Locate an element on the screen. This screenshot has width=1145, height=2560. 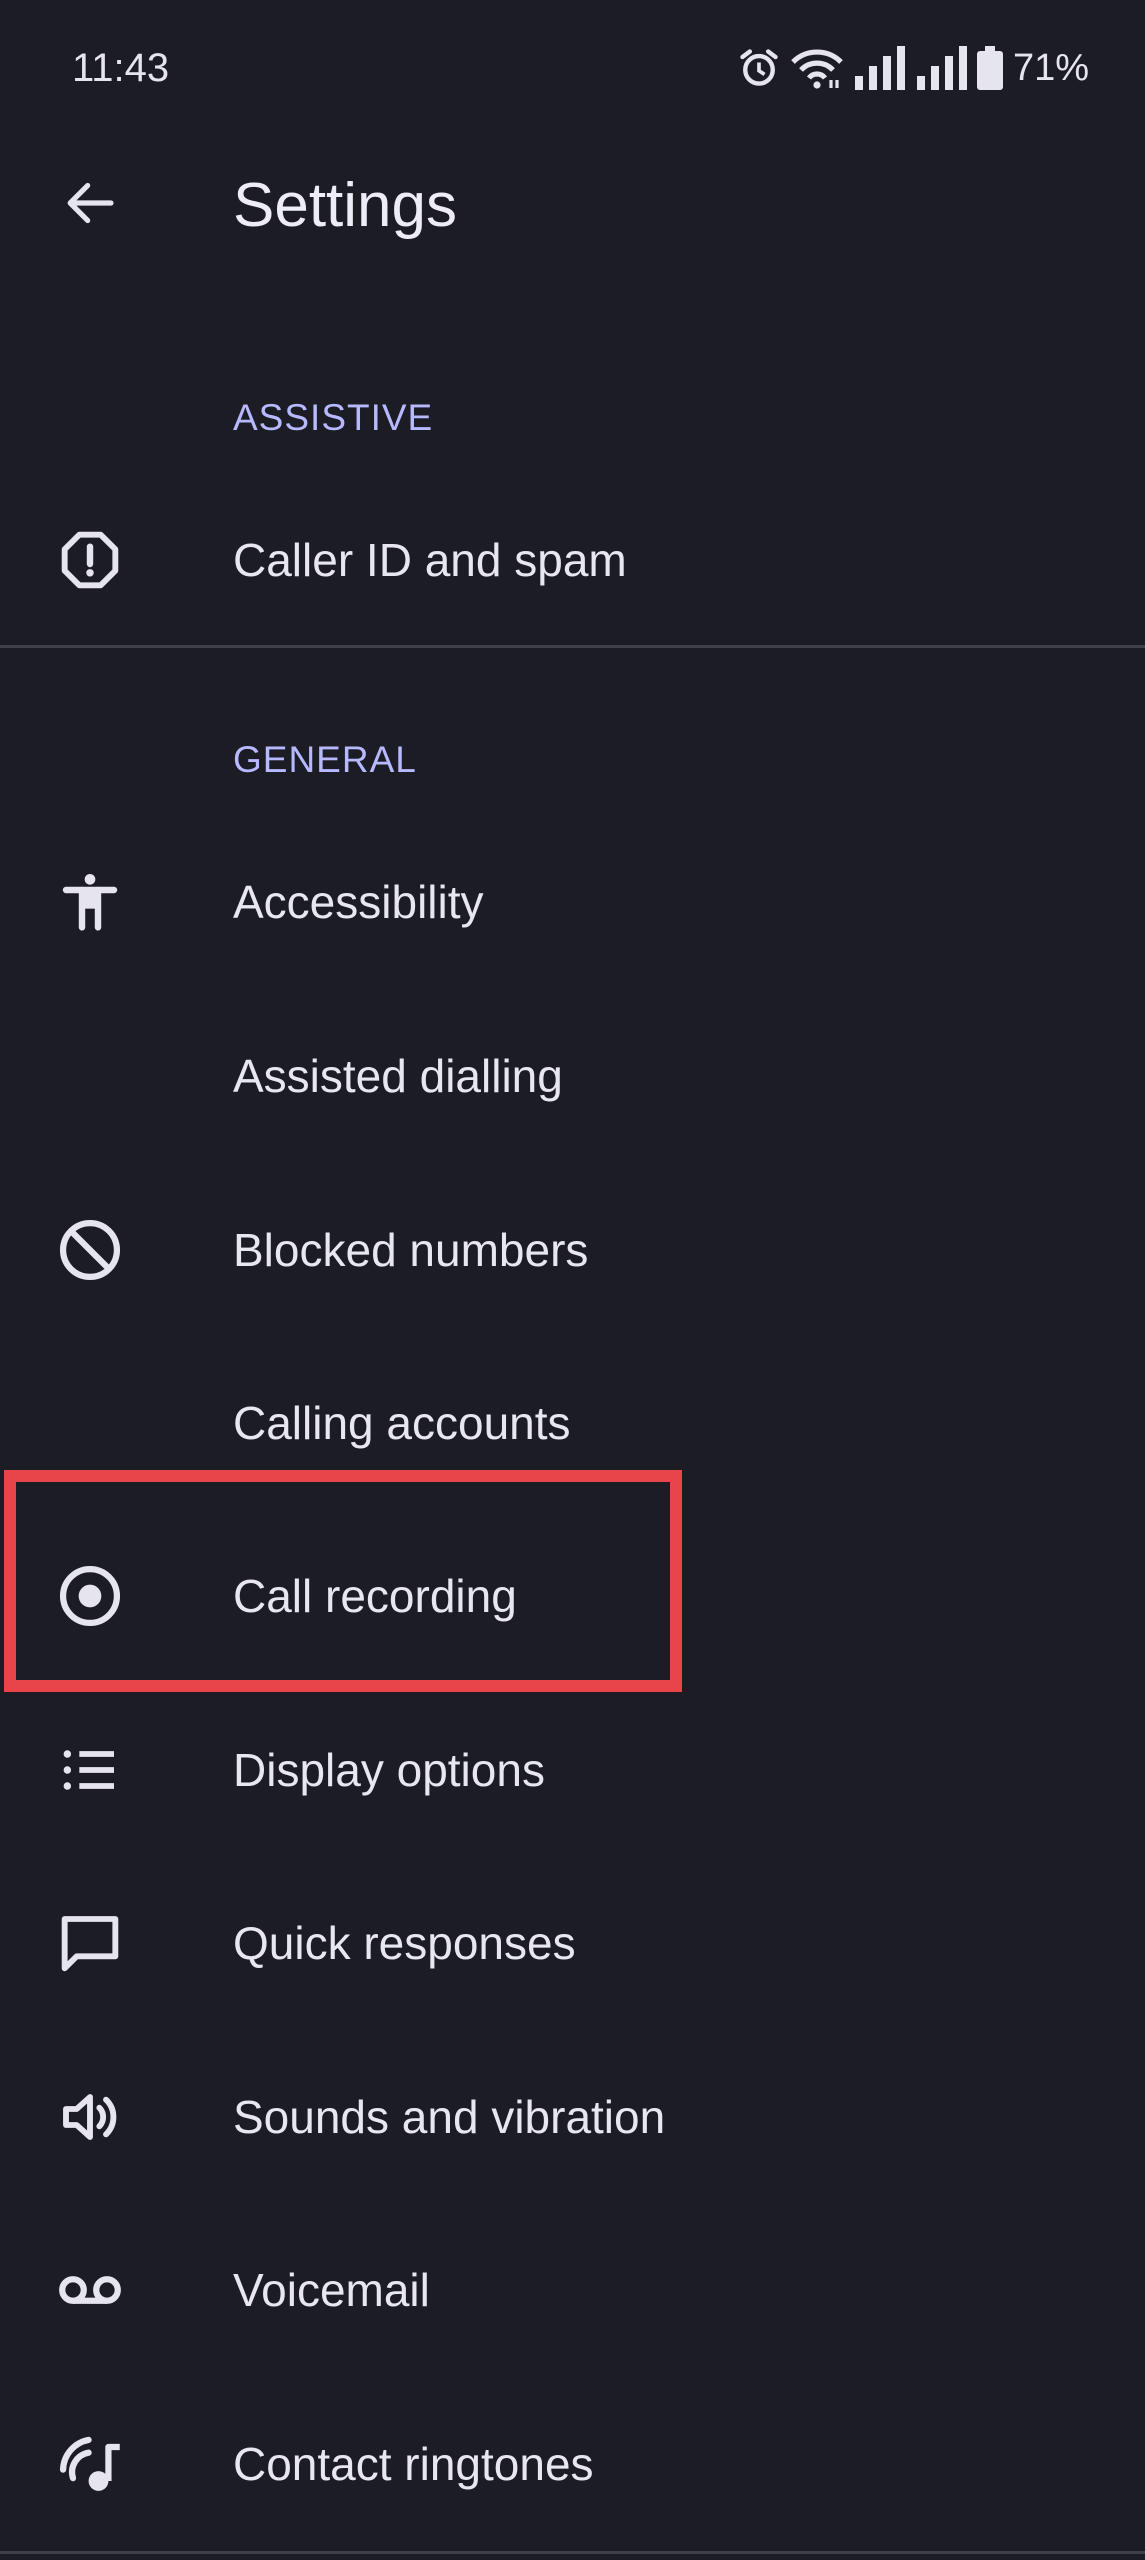
arrow-back-icon is located at coordinates (90, 205).